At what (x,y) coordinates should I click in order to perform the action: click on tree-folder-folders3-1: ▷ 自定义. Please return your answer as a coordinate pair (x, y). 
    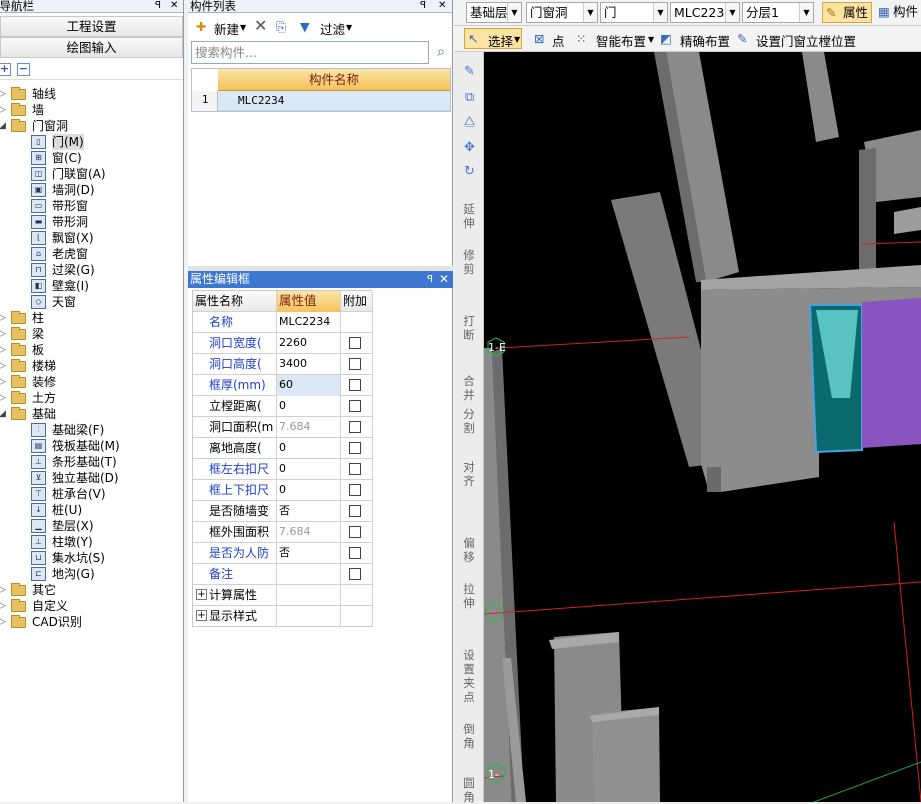
    Looking at the image, I should click on (91, 606).